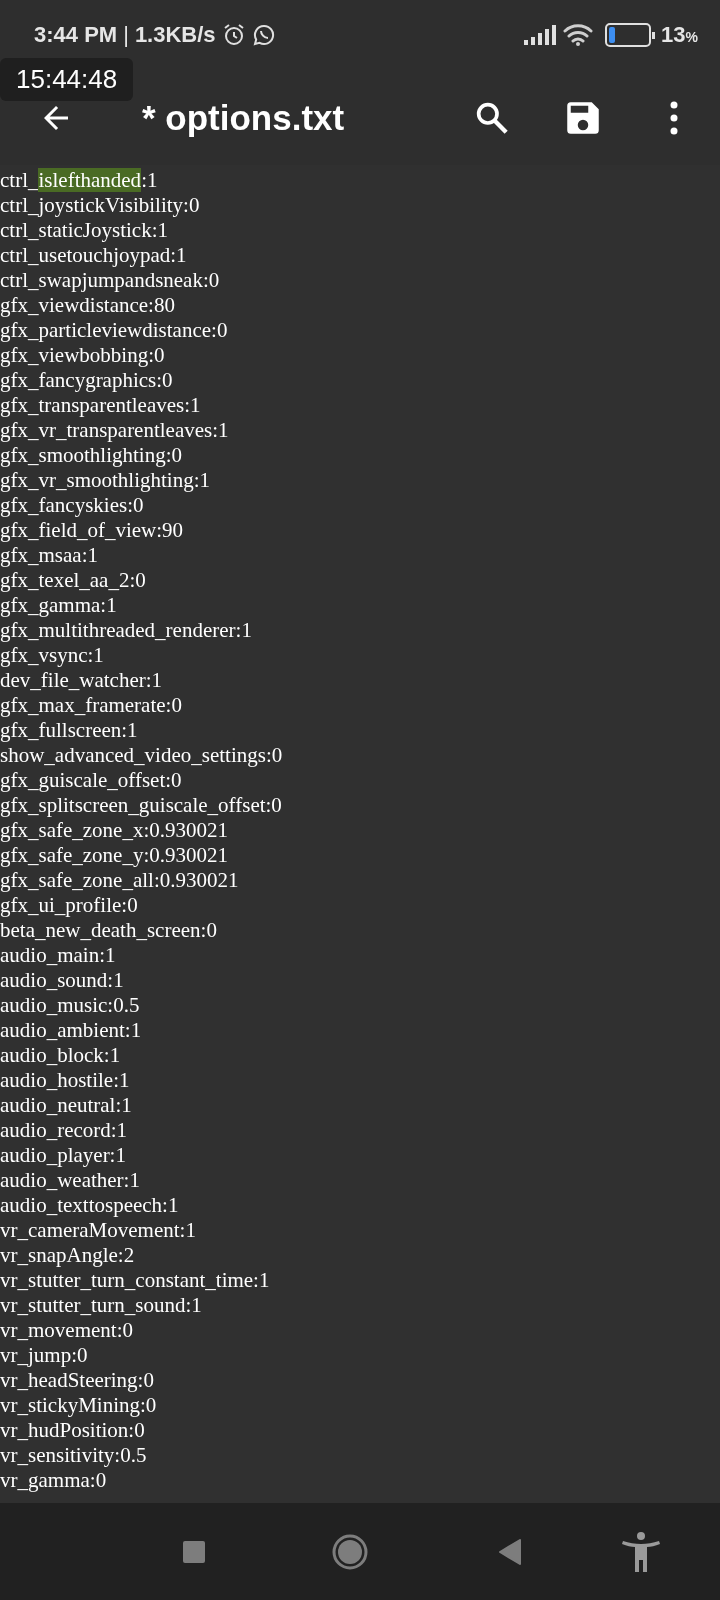 The height and width of the screenshot is (1600, 720). I want to click on text-line: vr_stickyMining:0, so click(78, 1405).